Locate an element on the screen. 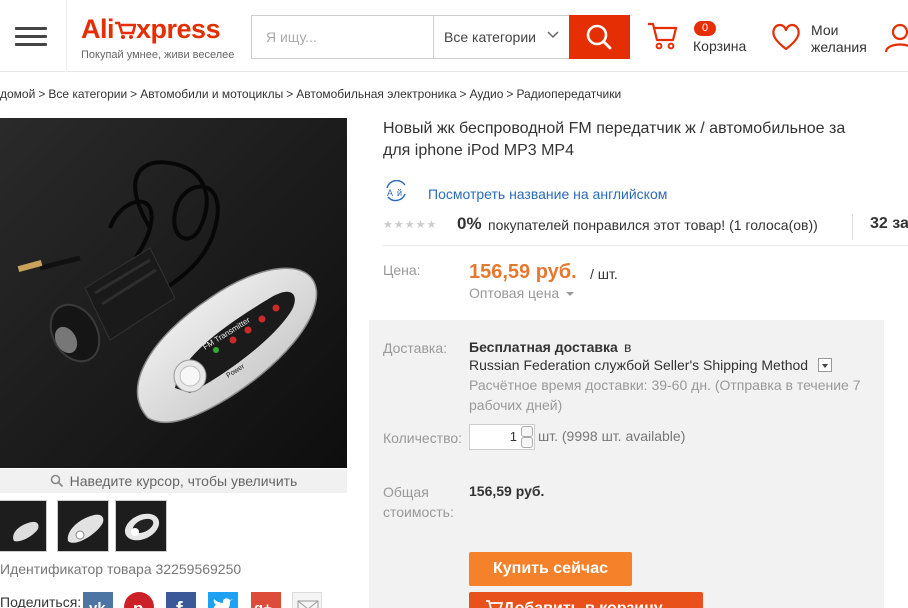 The height and width of the screenshot is (608, 908). wishlist-label-line-2: желания is located at coordinates (839, 47).